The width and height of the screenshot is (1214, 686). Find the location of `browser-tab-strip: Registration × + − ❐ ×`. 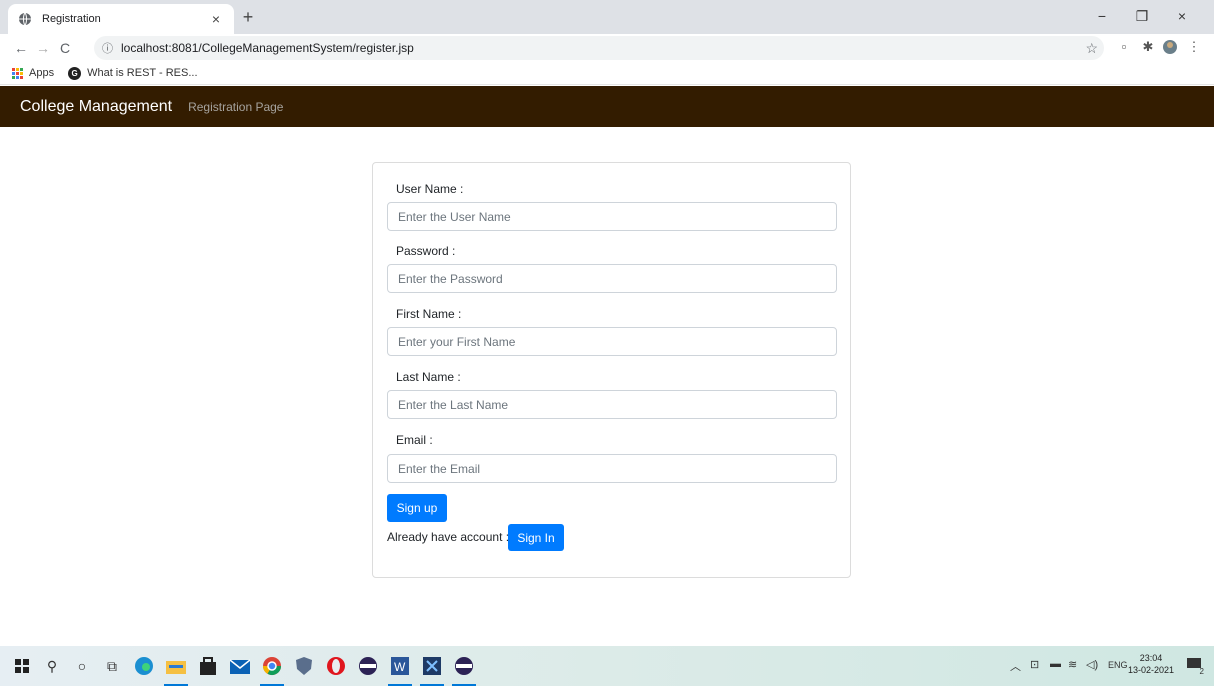

browser-tab-strip: Registration × + − ❐ × is located at coordinates (607, 17).